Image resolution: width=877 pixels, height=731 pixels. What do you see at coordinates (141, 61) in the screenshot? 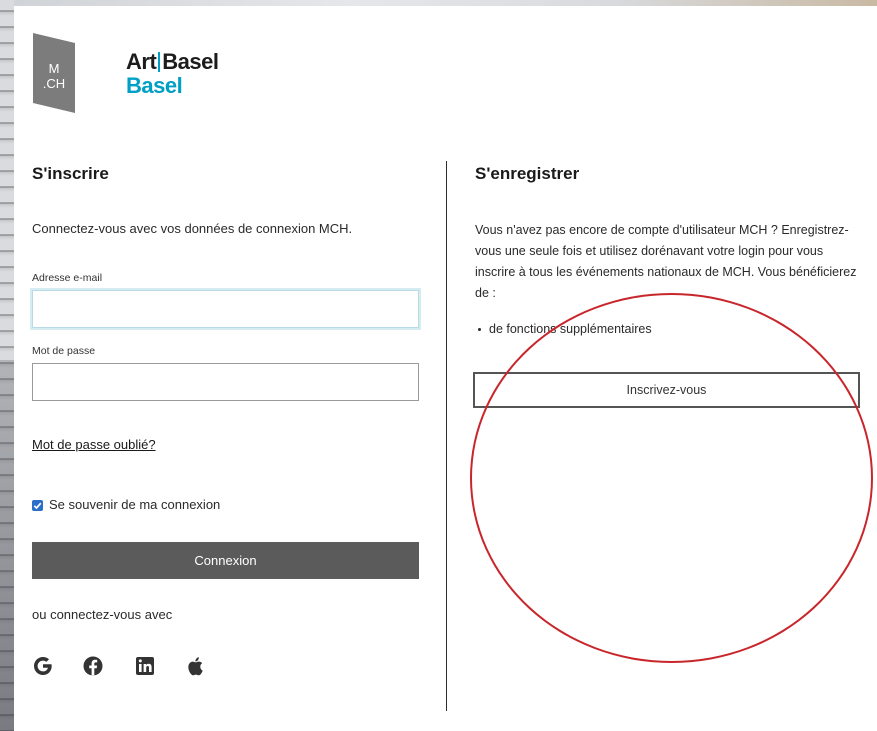
I see `brand-art: Art` at bounding box center [141, 61].